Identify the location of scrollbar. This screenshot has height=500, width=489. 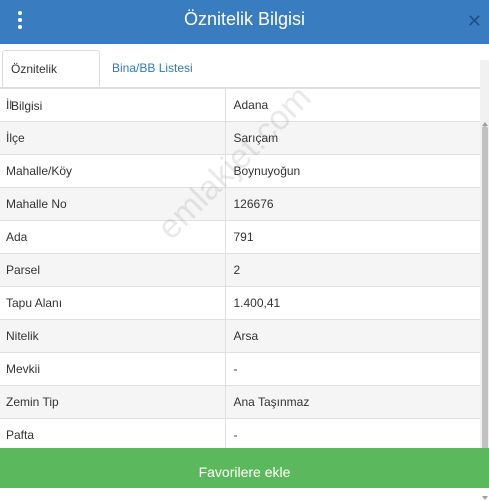
(484, 280).